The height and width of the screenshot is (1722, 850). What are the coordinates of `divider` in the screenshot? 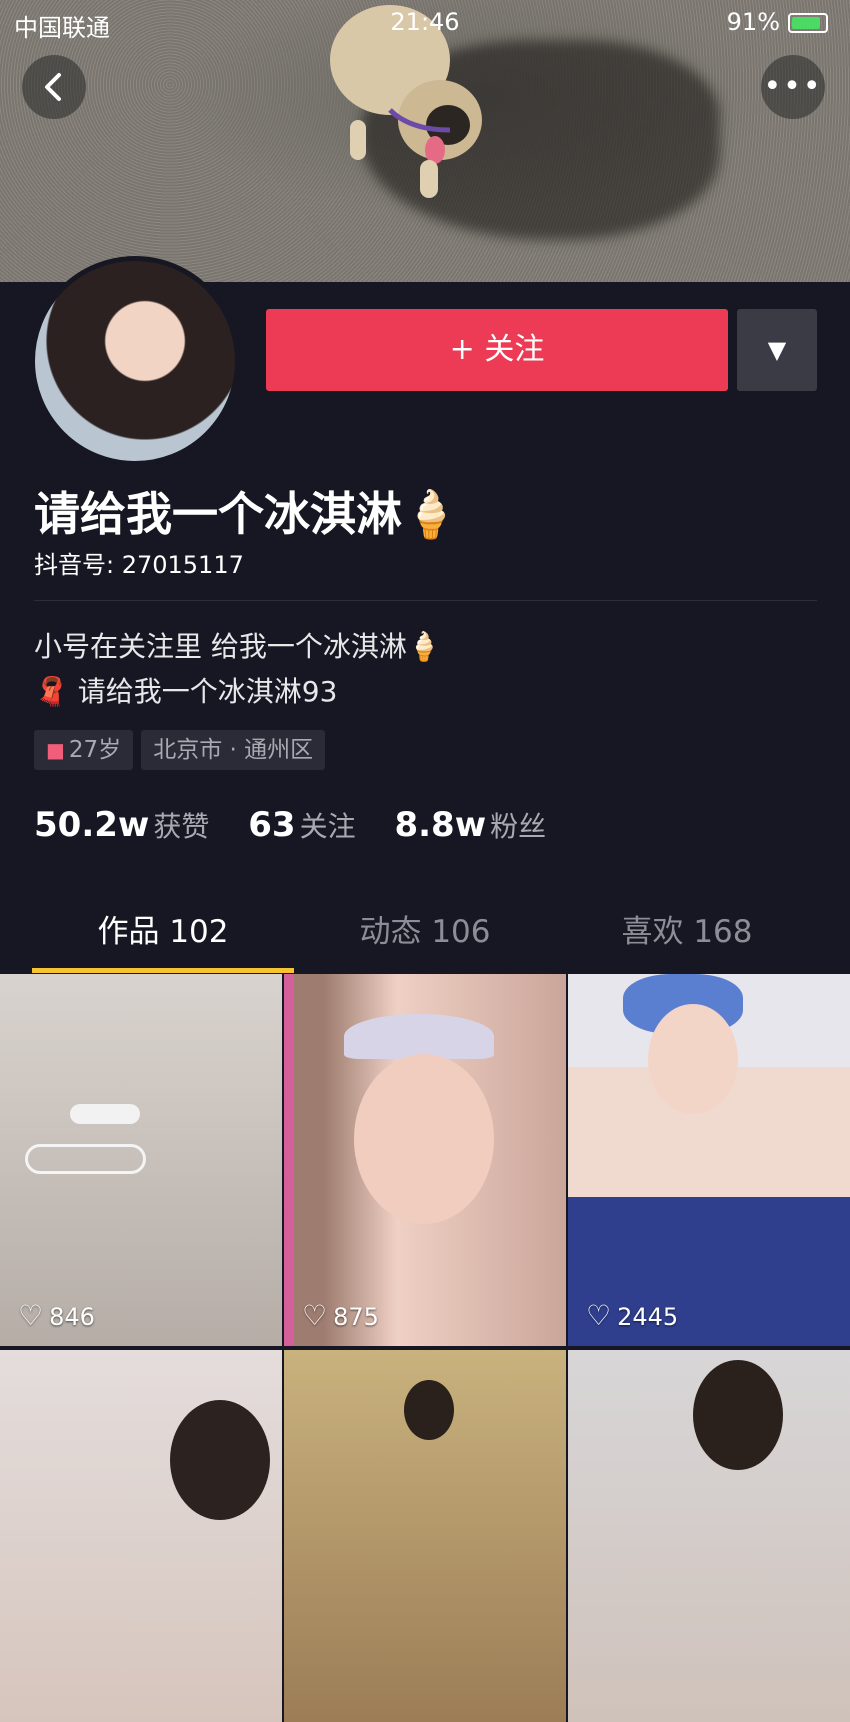 It's located at (425, 600).